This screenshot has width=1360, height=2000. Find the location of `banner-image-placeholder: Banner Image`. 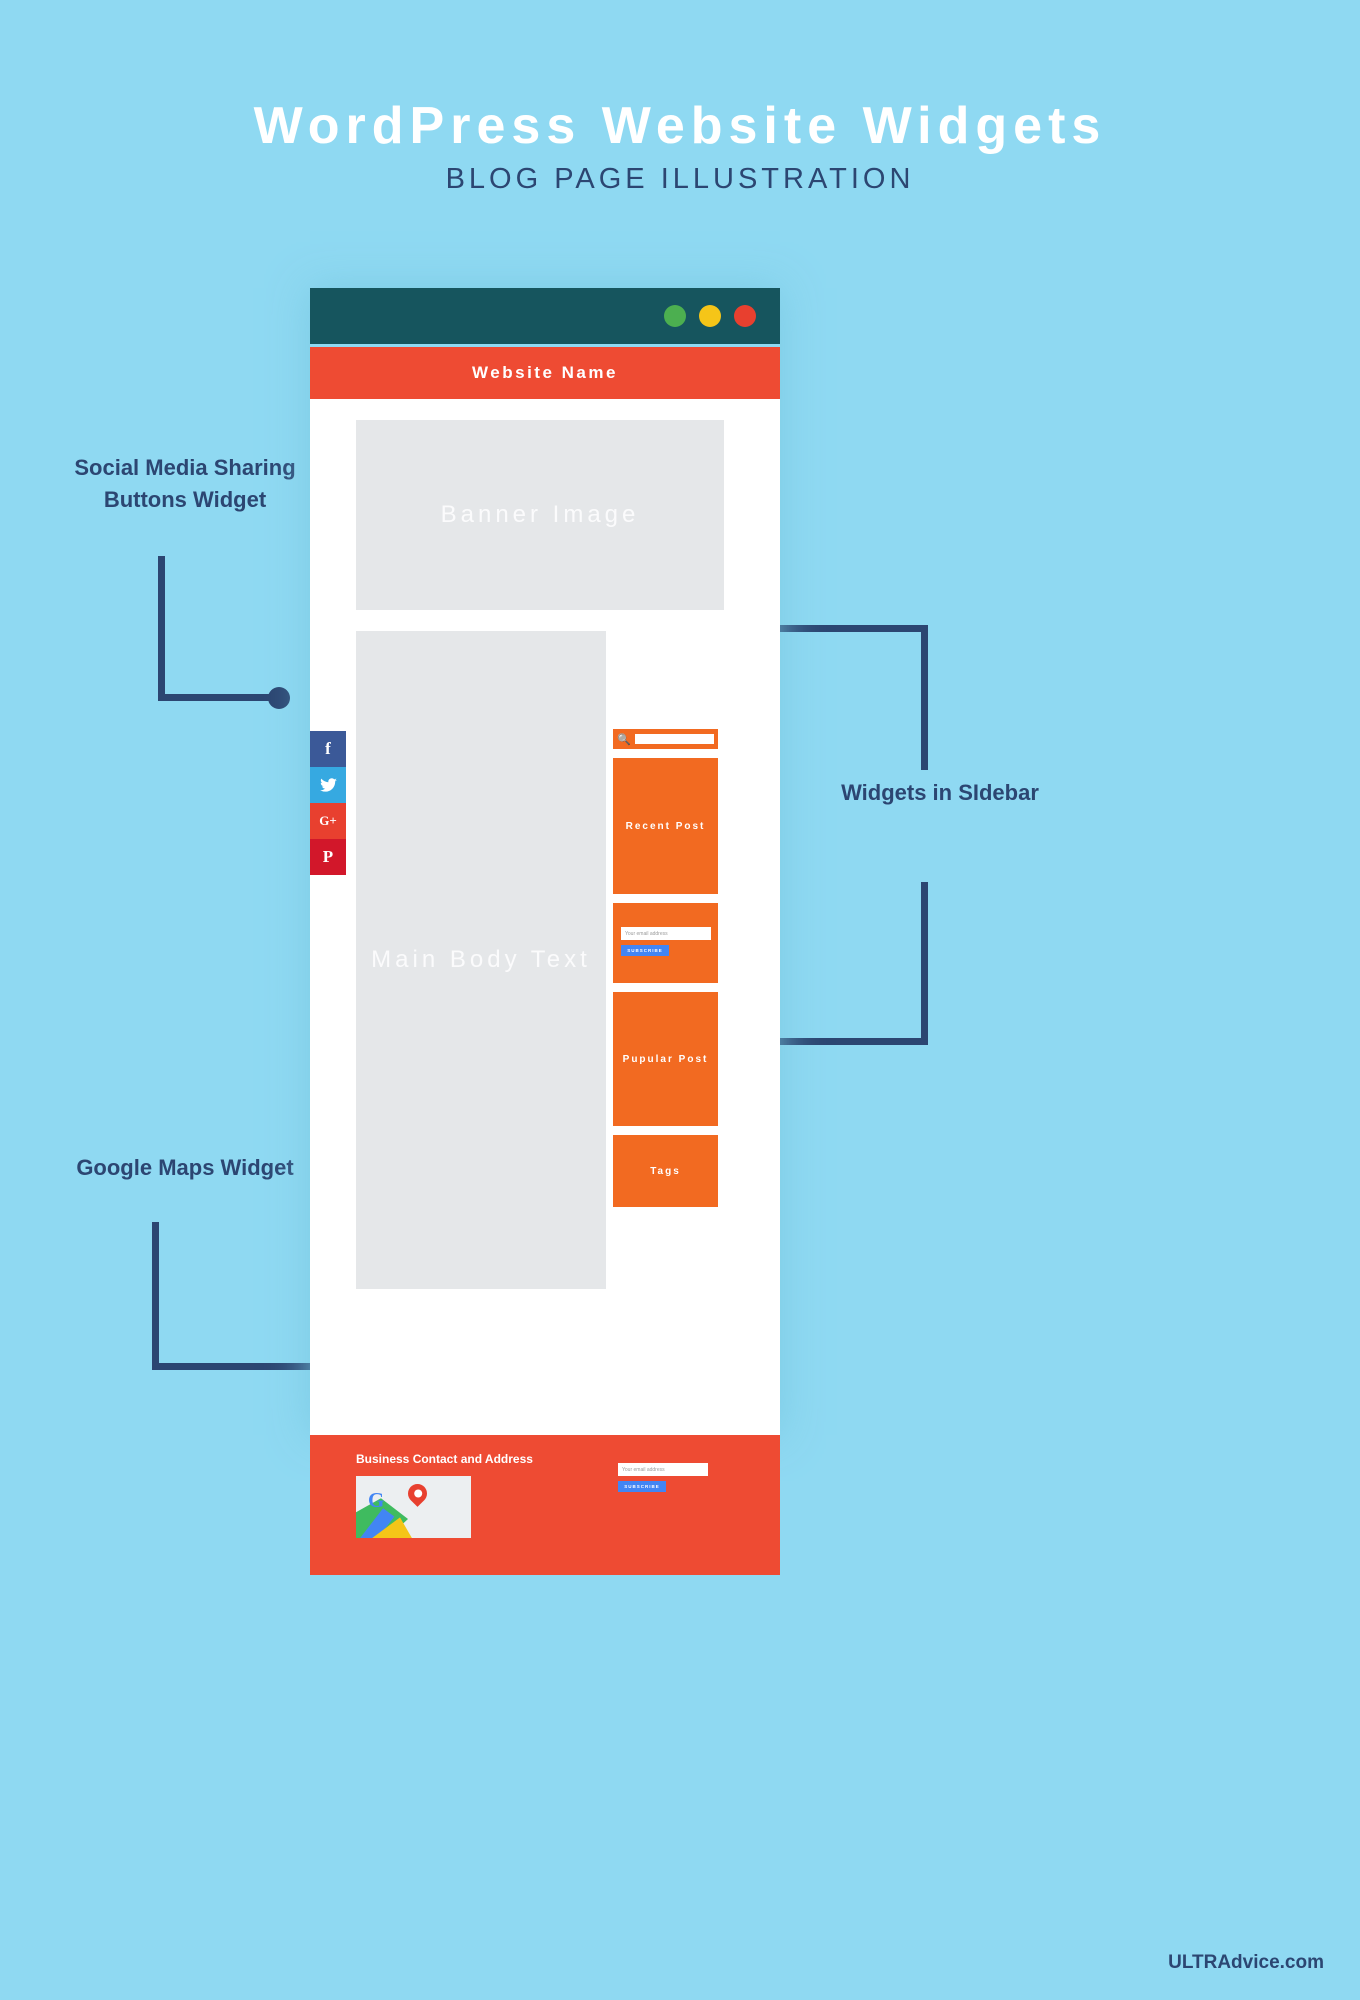

banner-image-placeholder: Banner Image is located at coordinates (540, 515).